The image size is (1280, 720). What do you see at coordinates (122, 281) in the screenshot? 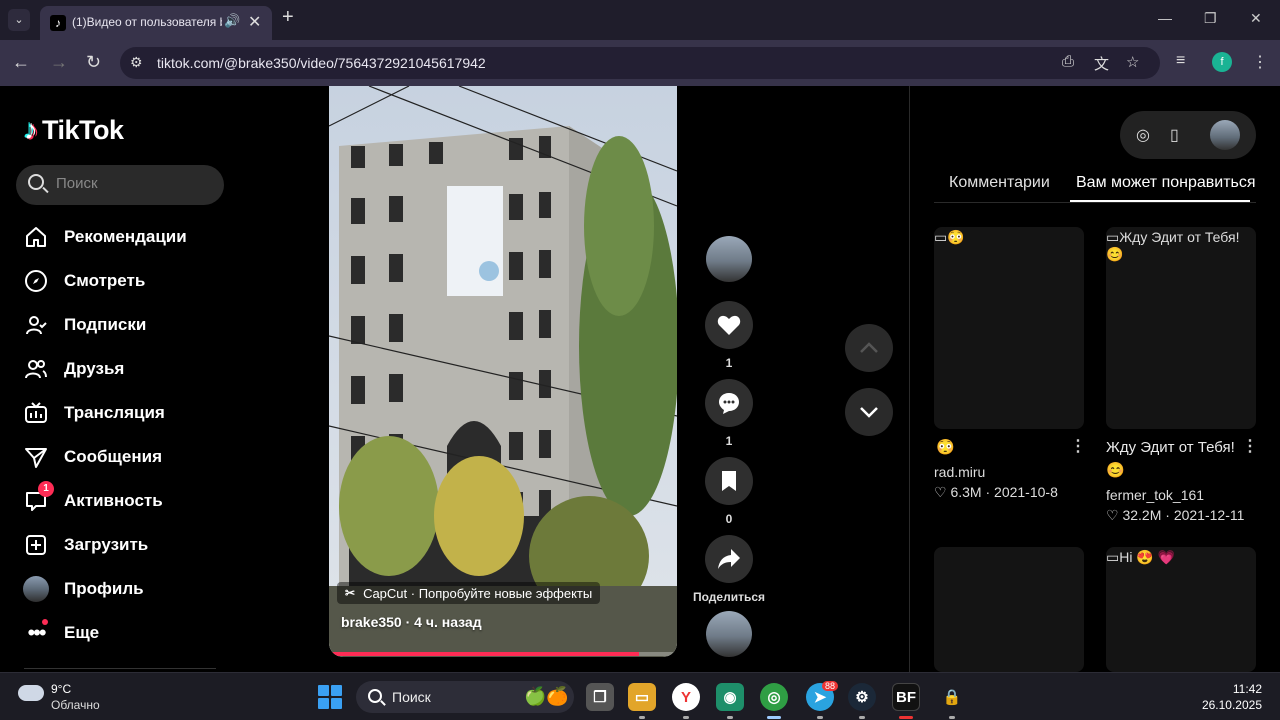
I see `sidebar-item-explore: Смотреть` at bounding box center [122, 281].